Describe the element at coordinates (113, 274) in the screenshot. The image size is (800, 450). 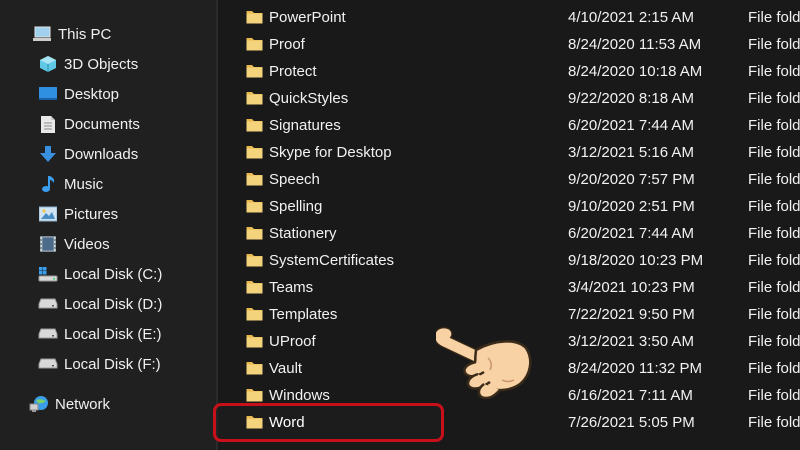
I see `sidebar-item-label: Local Disk (C:)` at that location.